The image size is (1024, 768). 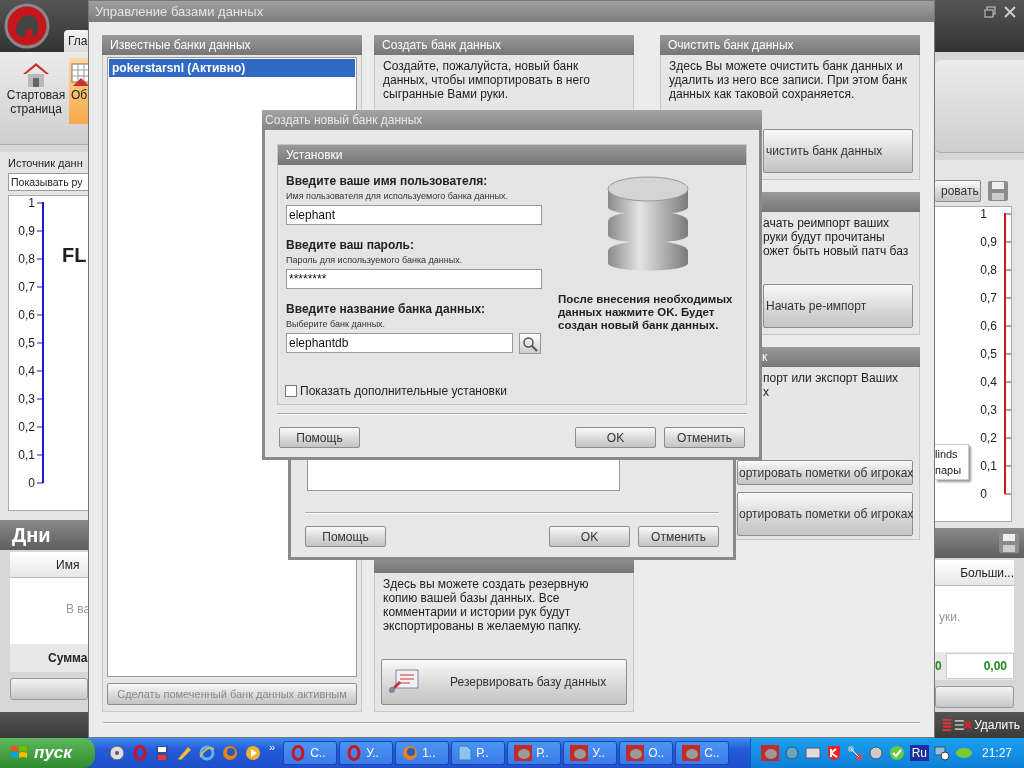 I want to click on panel-title: Известные банки данных, so click(x=232, y=45).